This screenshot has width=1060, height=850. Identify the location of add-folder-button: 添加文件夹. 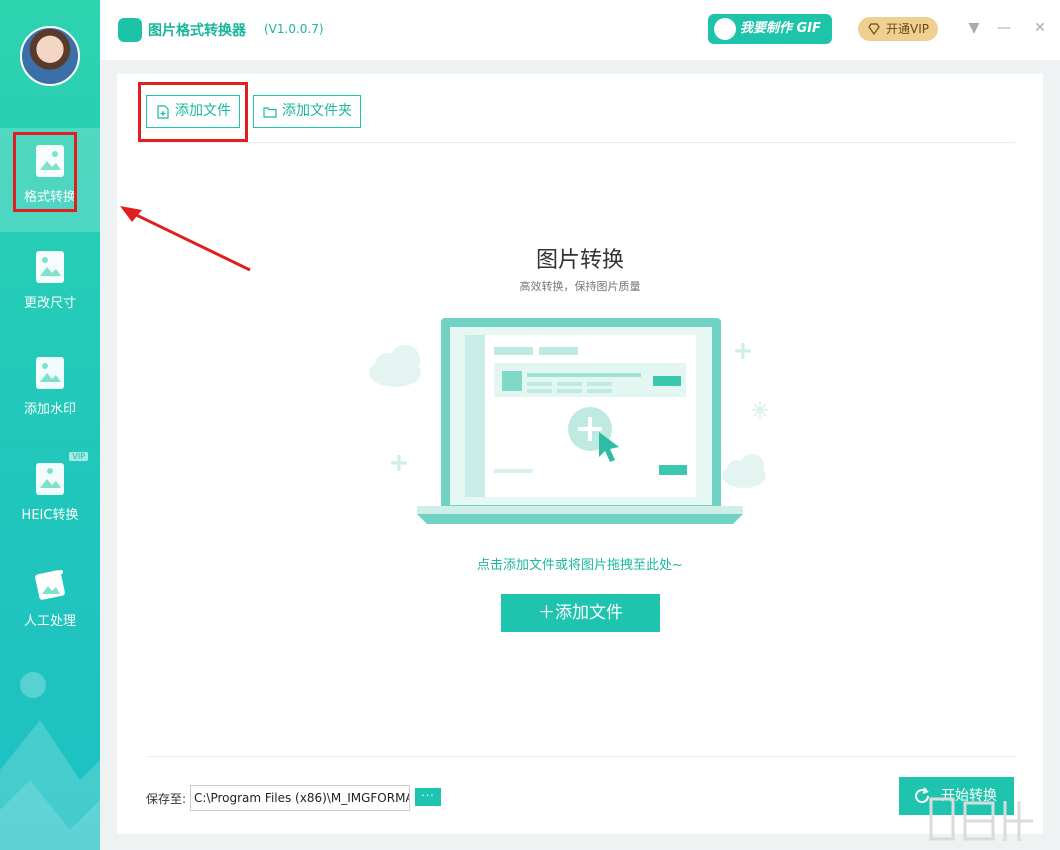
(307, 111).